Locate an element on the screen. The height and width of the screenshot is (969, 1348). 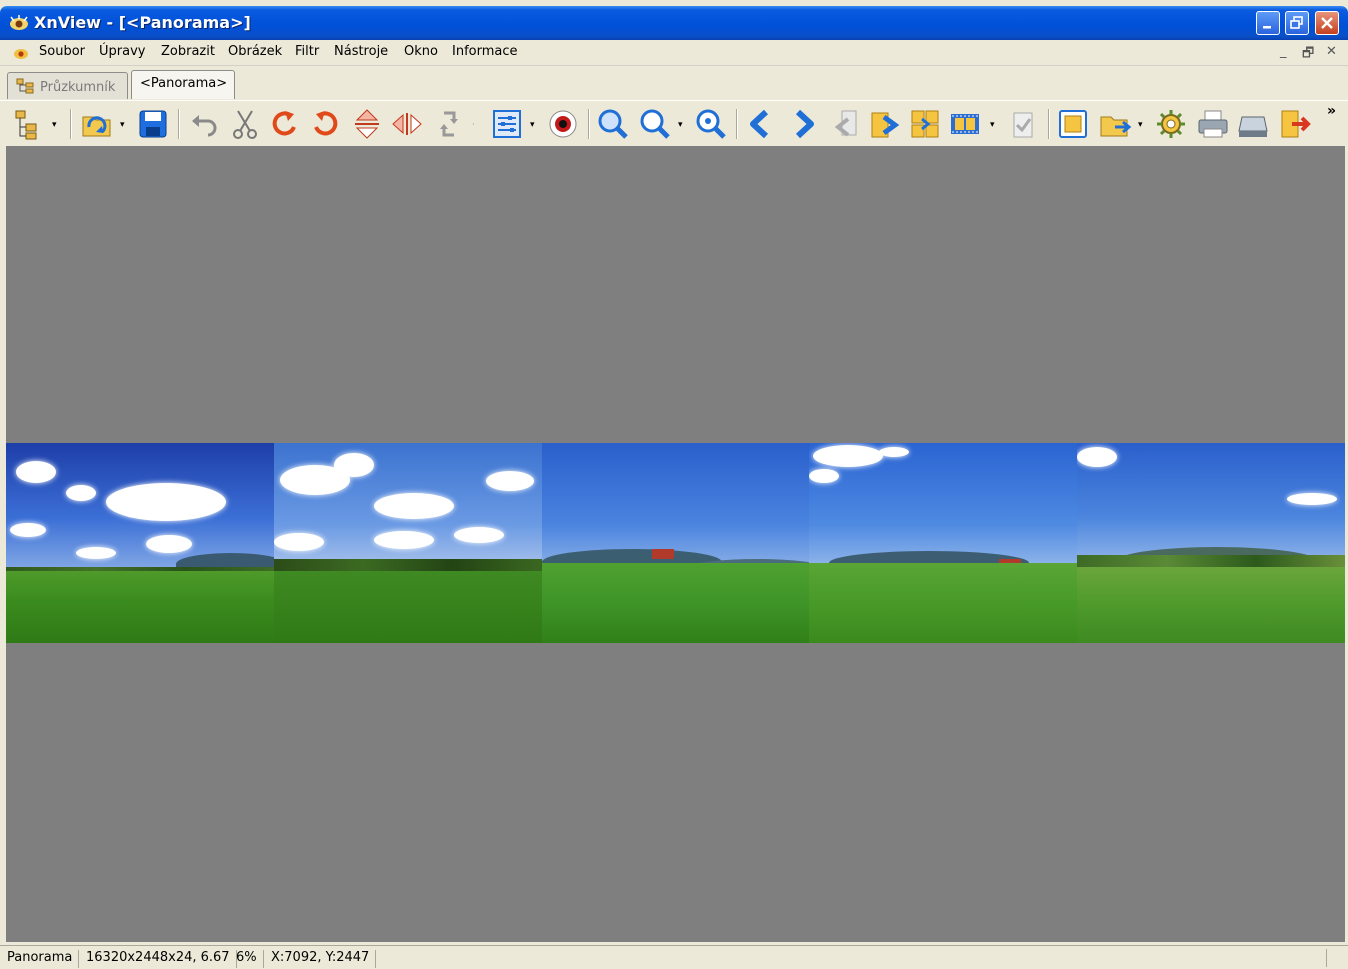
zoom-in-button is located at coordinates (613, 124).